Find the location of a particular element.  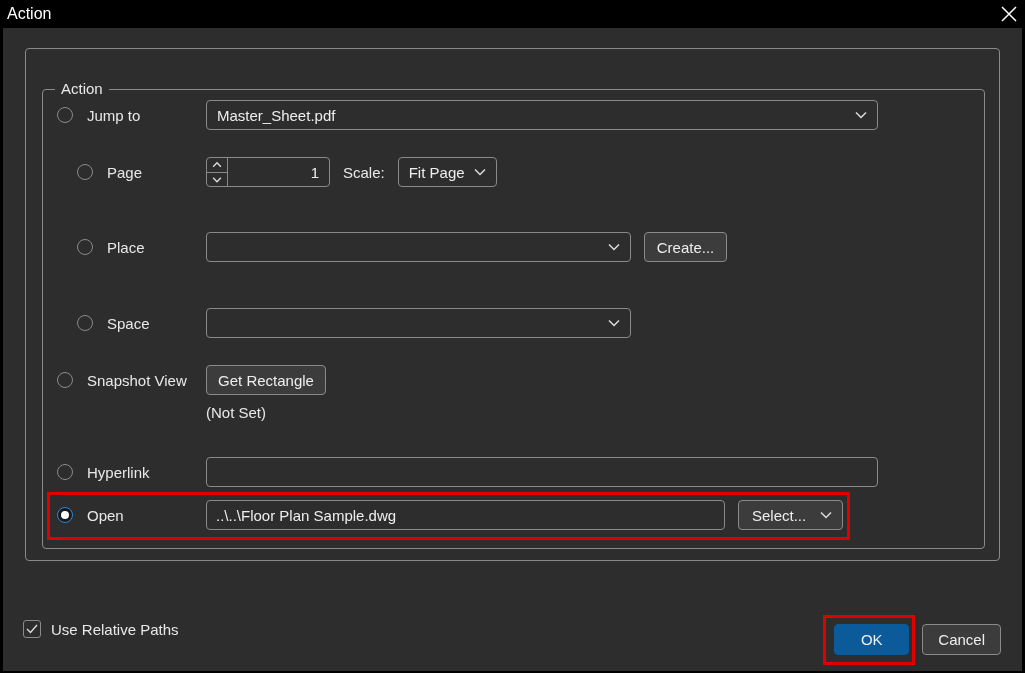

checkbox-label: Use Relative Paths is located at coordinates (115, 629).